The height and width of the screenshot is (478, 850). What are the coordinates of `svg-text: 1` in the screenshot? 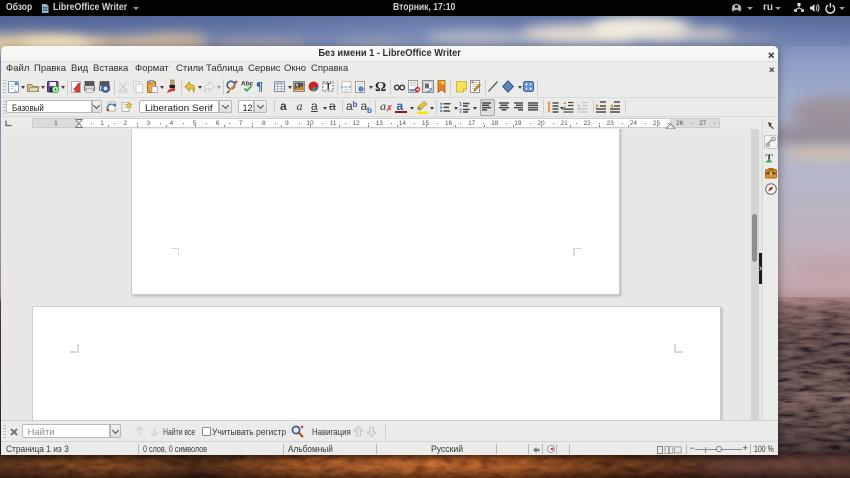 It's located at (460, 105).